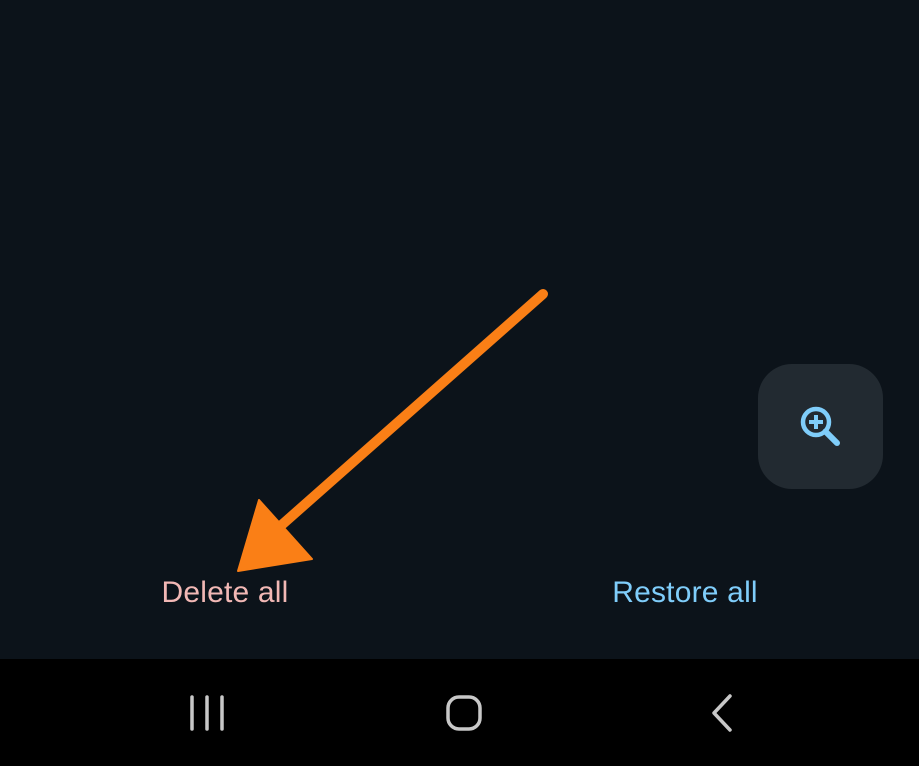 This screenshot has width=919, height=766. I want to click on restore-all-label: Restore all, so click(685, 592).